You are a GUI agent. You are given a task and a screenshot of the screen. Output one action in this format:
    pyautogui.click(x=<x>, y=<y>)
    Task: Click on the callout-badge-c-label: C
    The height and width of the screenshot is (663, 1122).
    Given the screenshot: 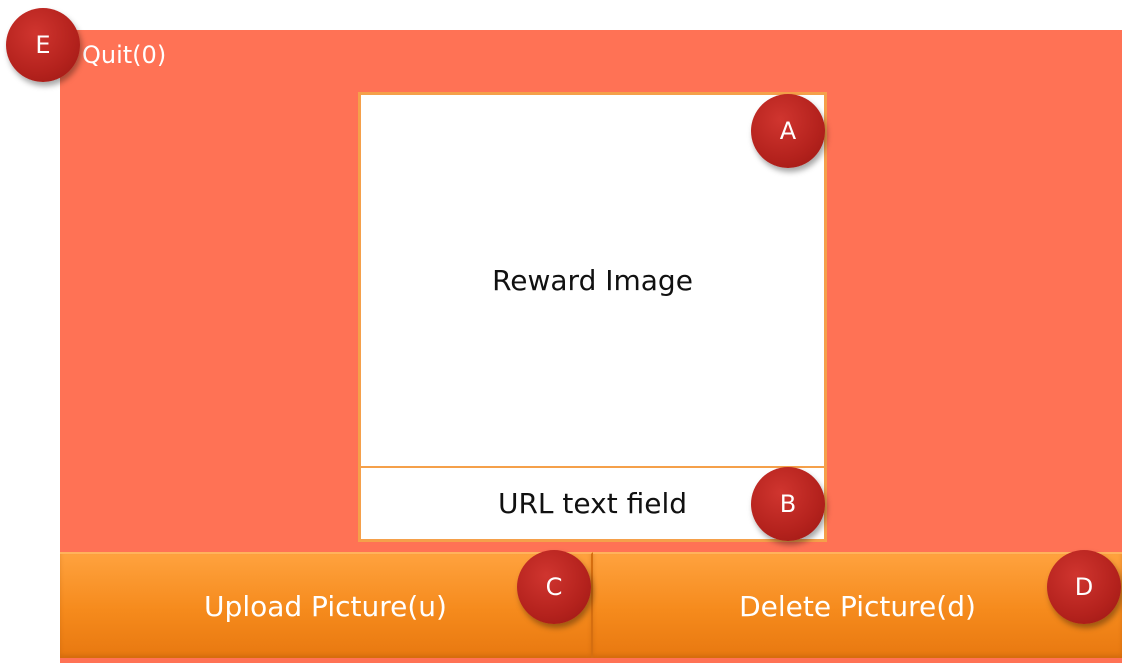 What is the action you would take?
    pyautogui.click(x=554, y=587)
    